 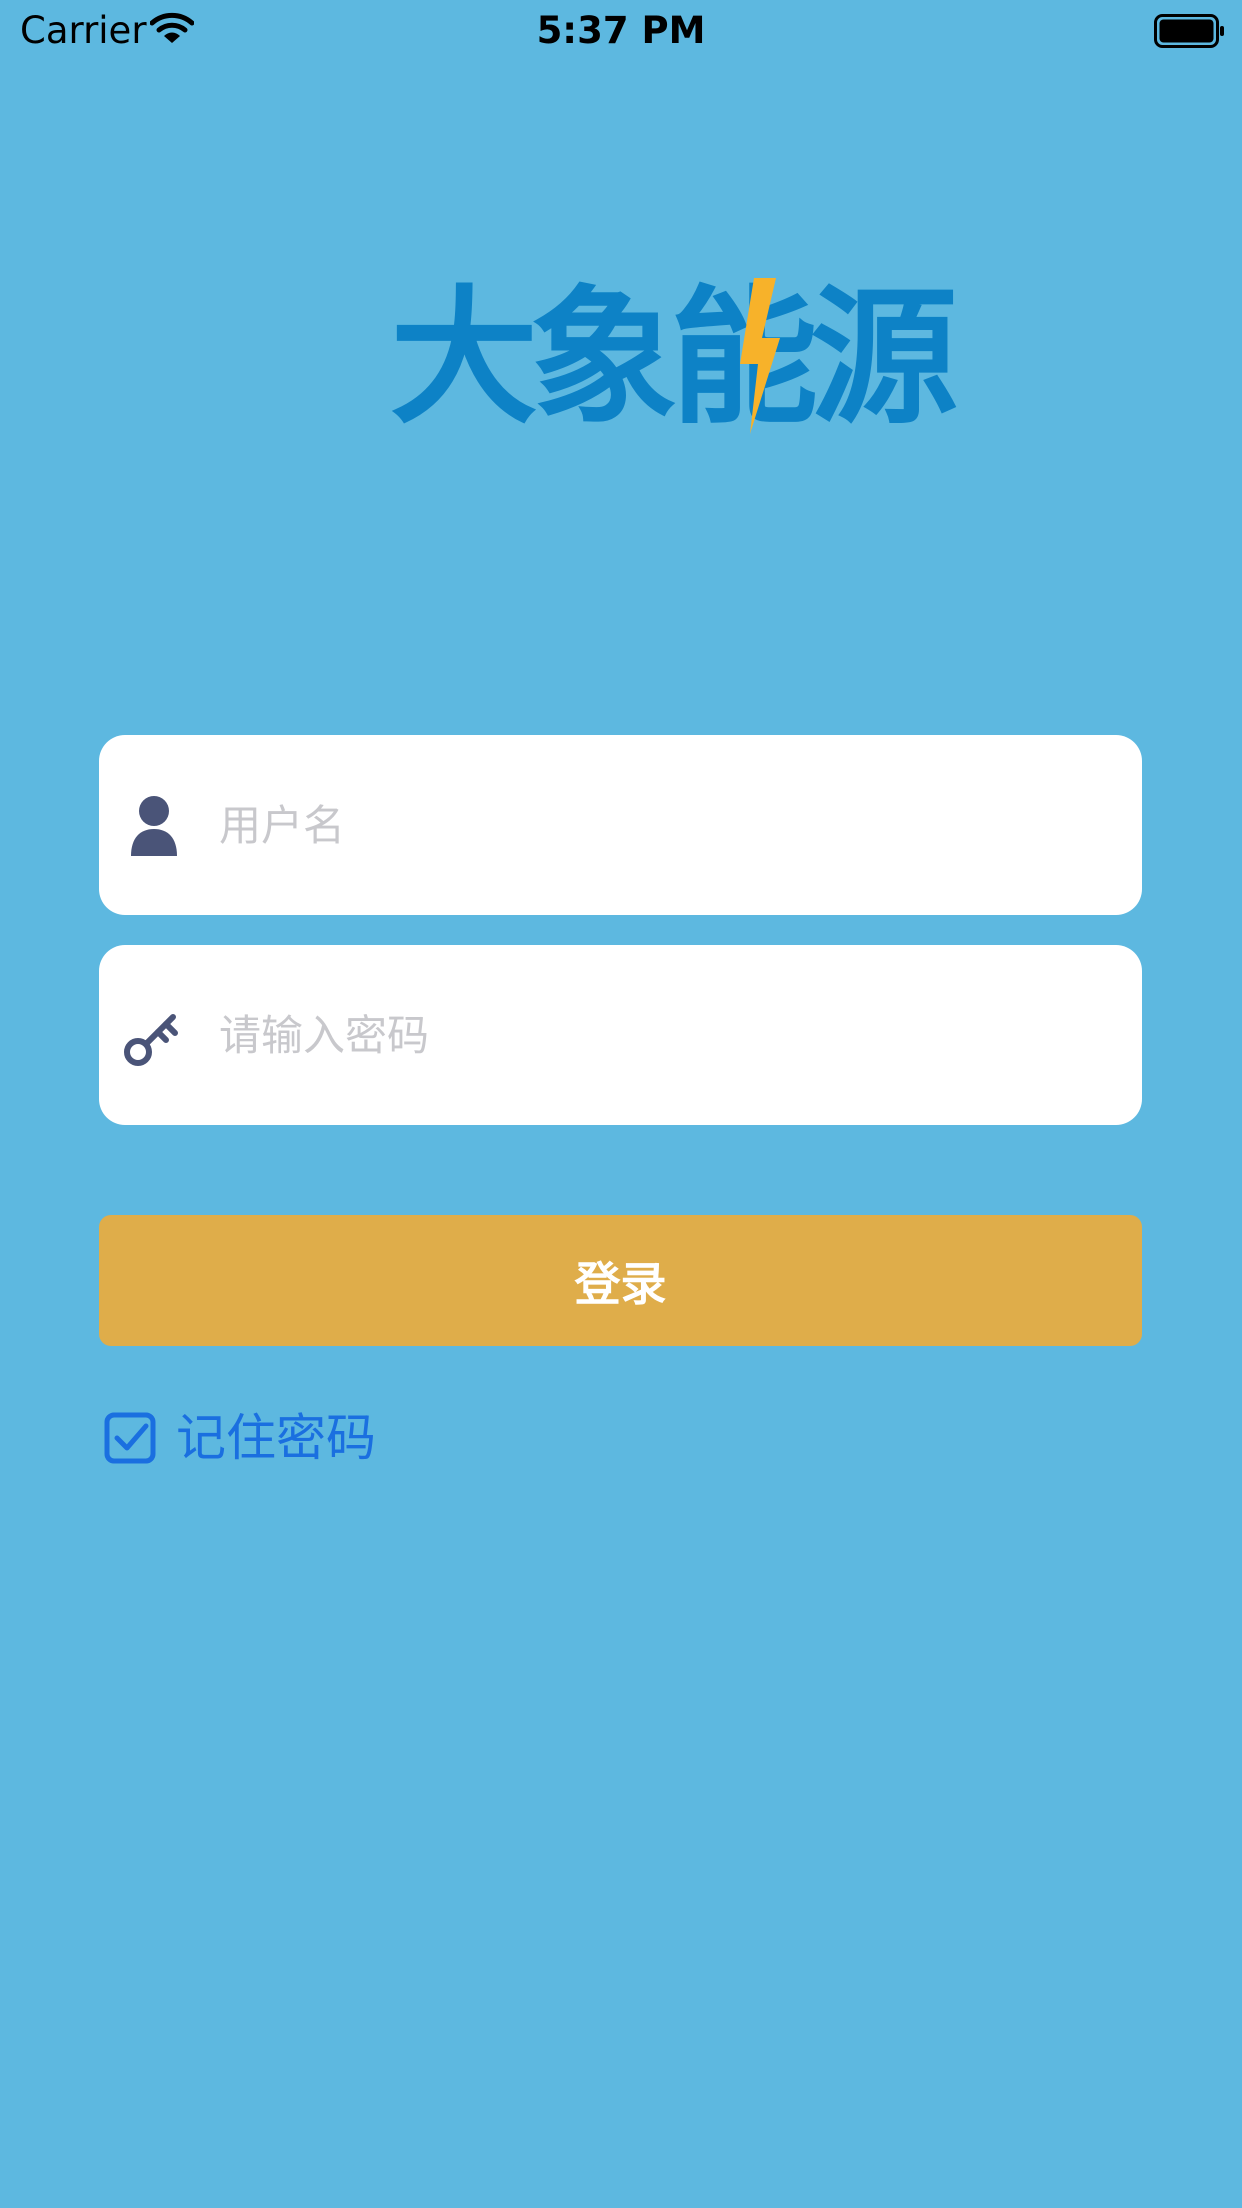 What do you see at coordinates (151, 1040) in the screenshot?
I see `key-icon` at bounding box center [151, 1040].